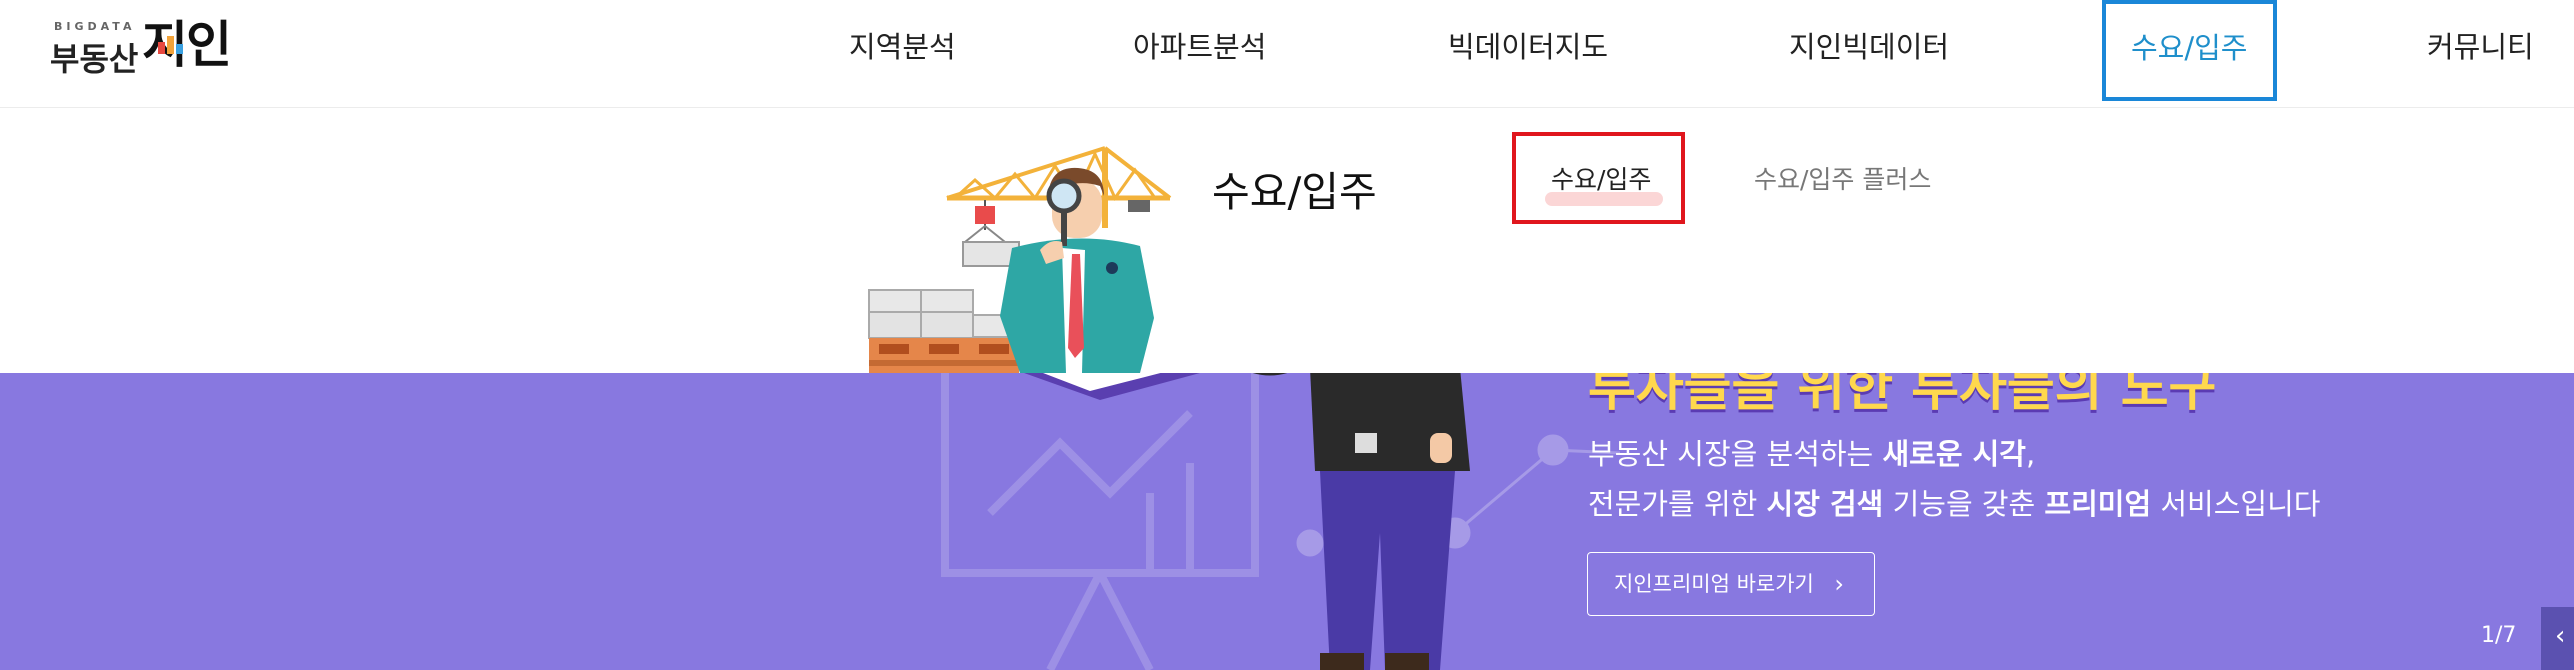  What do you see at coordinates (1869, 48) in the screenshot?
I see `nav-item-jiin-bigdata: 지인빅데이터` at bounding box center [1869, 48].